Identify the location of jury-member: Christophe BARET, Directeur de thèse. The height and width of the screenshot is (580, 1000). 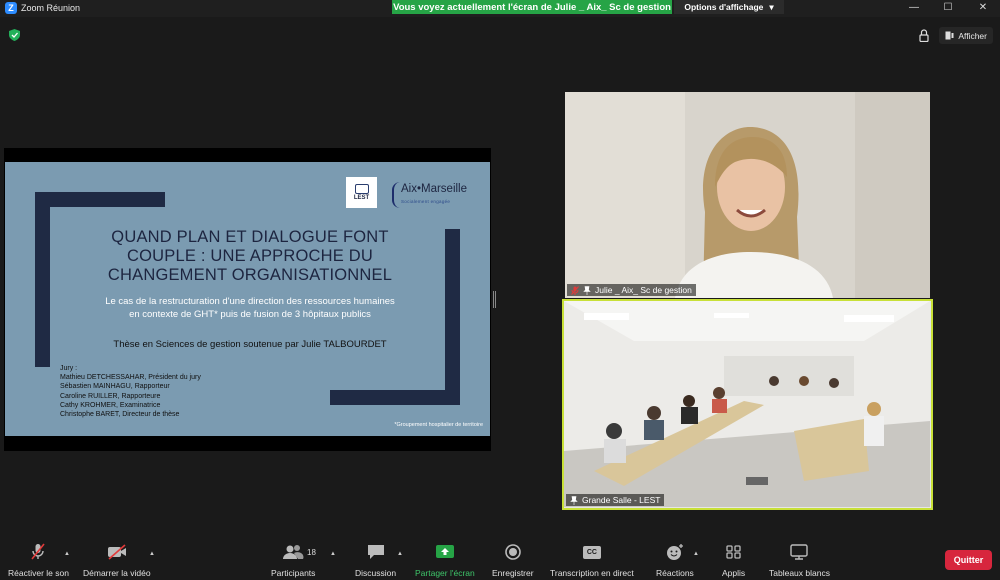
(120, 415).